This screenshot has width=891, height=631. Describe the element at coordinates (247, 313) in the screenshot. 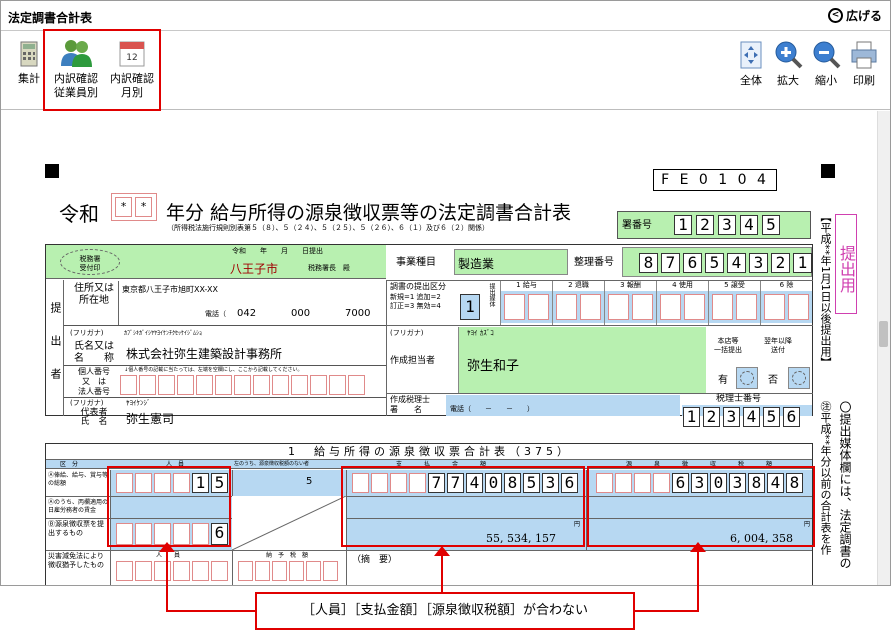

I see `phone-area: 042` at that location.